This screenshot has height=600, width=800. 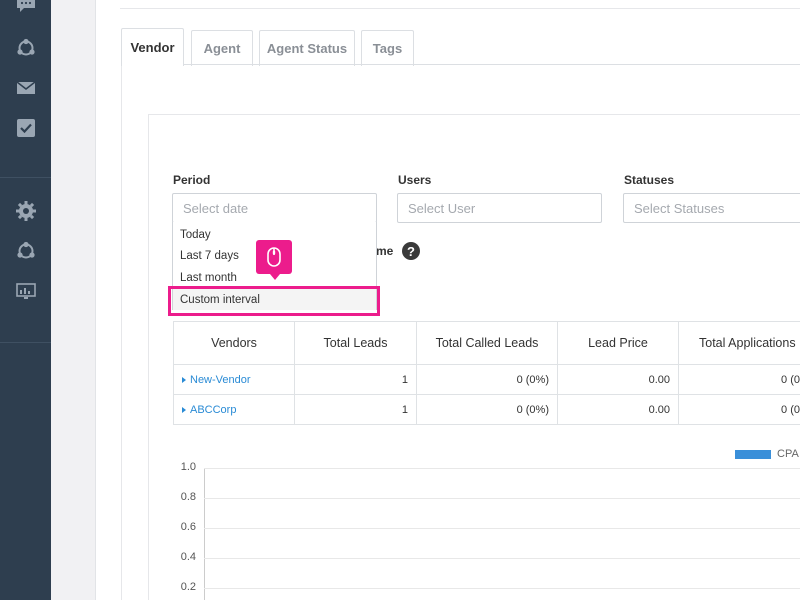 I want to click on gutter, so click(x=73, y=300).